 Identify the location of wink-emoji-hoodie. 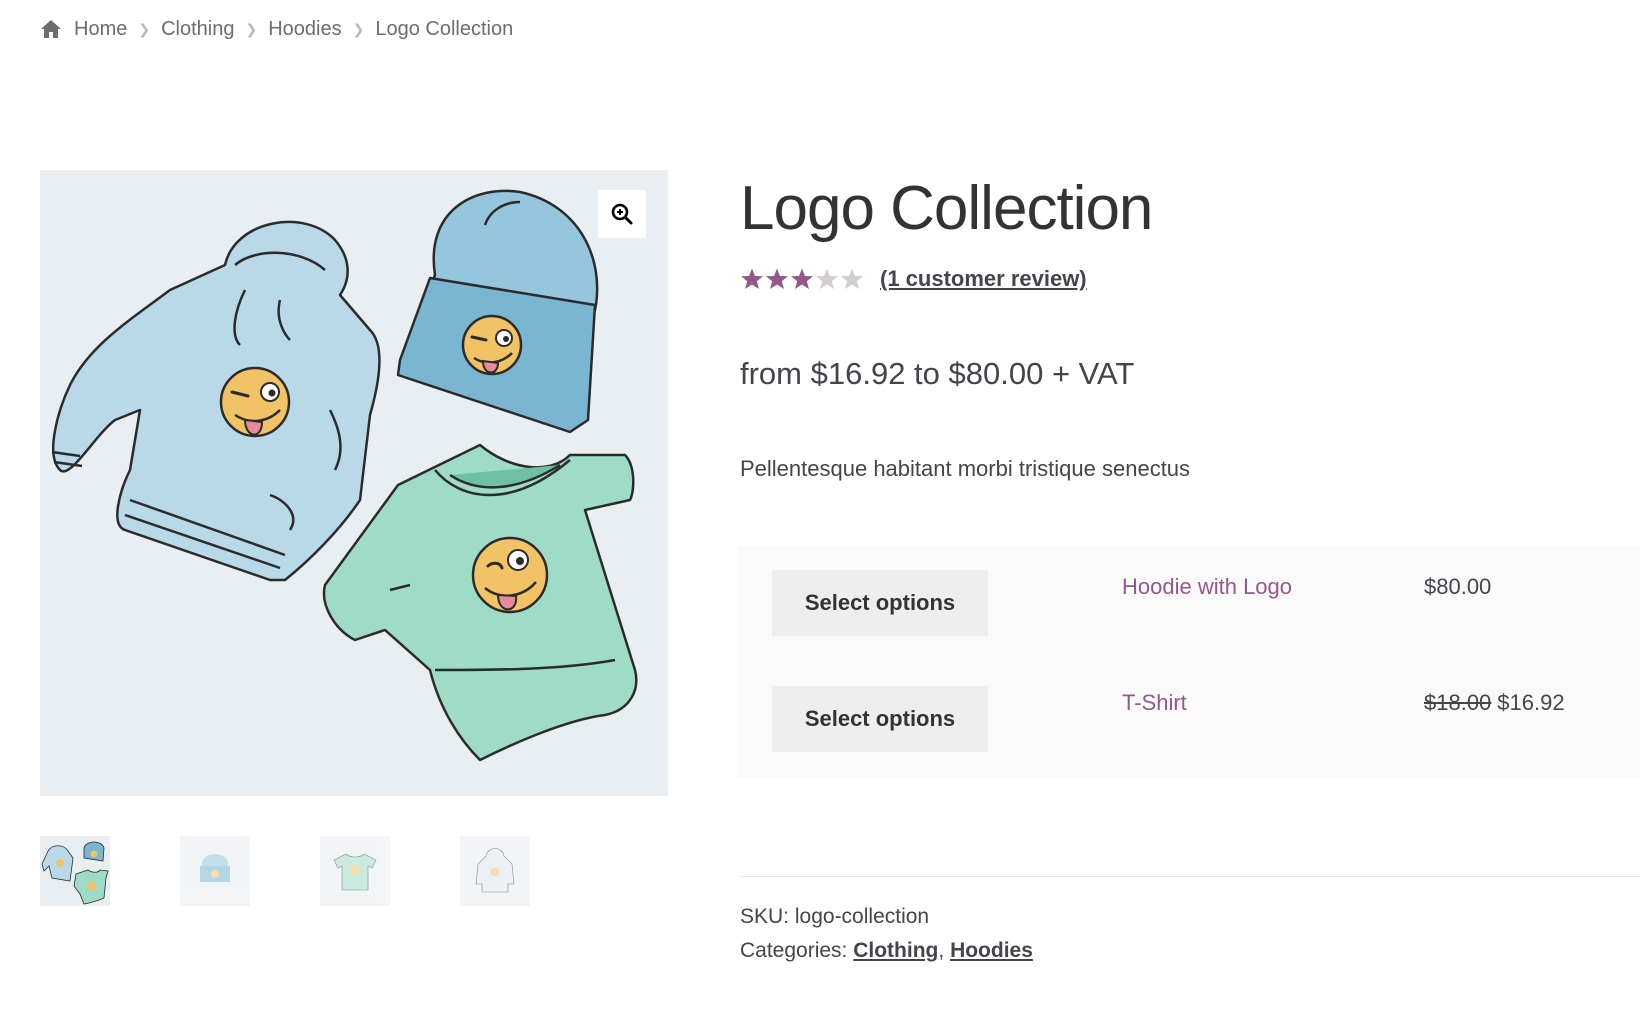
(255, 402).